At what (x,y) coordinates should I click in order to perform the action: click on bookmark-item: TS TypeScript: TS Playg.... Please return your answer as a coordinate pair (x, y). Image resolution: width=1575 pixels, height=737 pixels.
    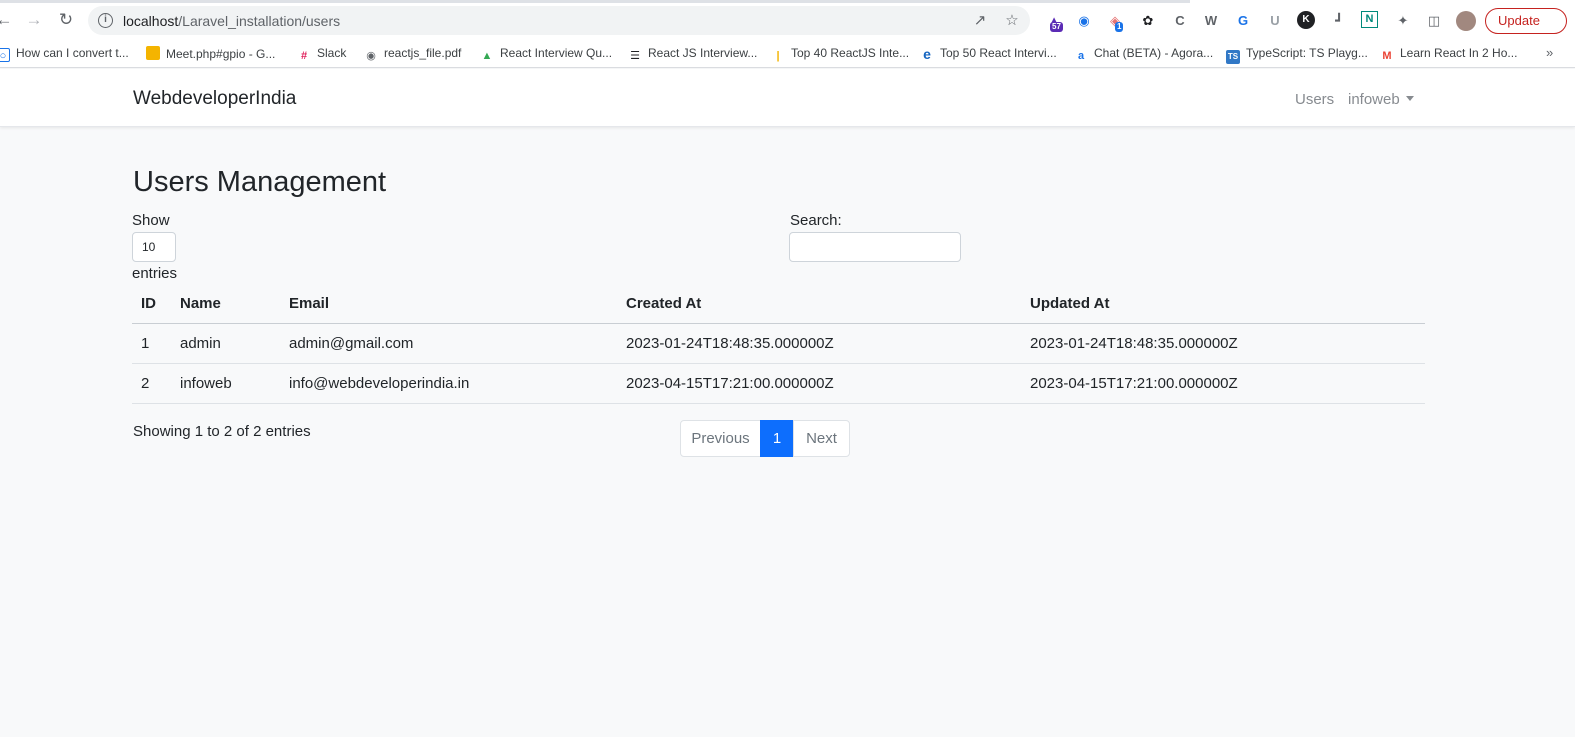
    Looking at the image, I should click on (1297, 55).